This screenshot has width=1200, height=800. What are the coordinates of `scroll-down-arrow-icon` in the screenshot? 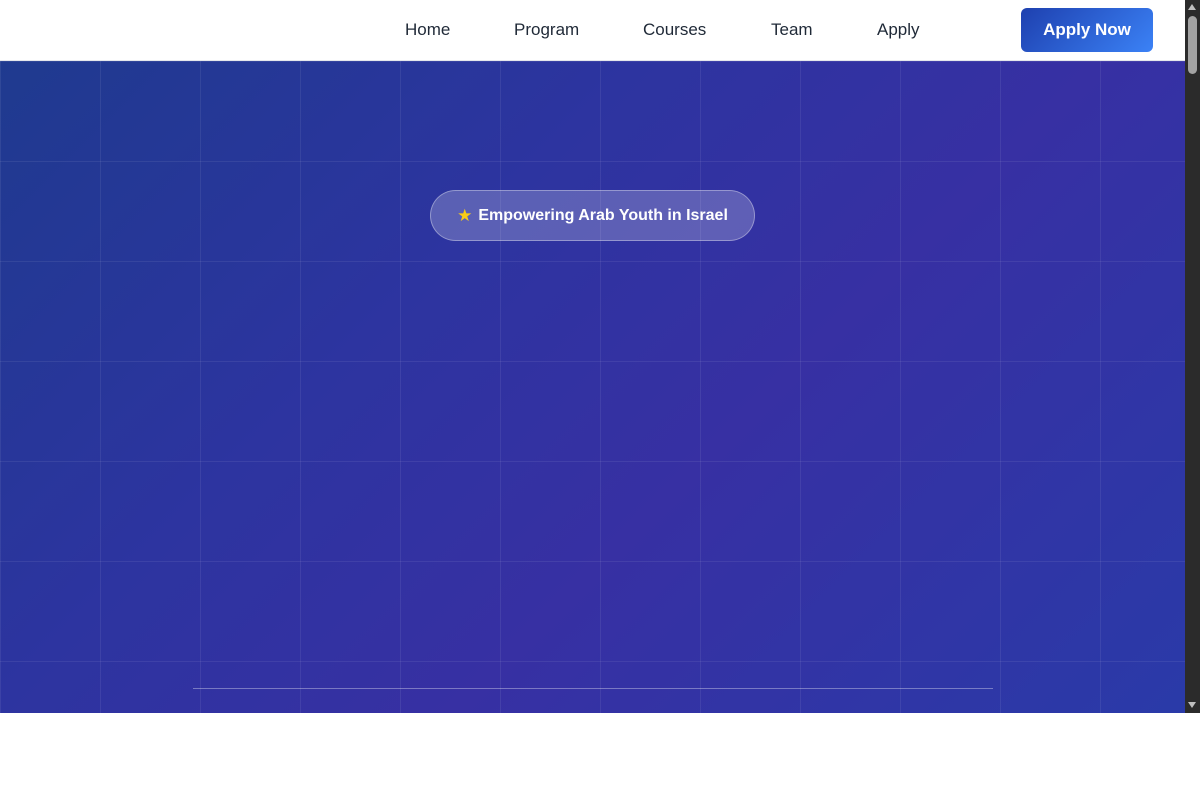 It's located at (1192, 705).